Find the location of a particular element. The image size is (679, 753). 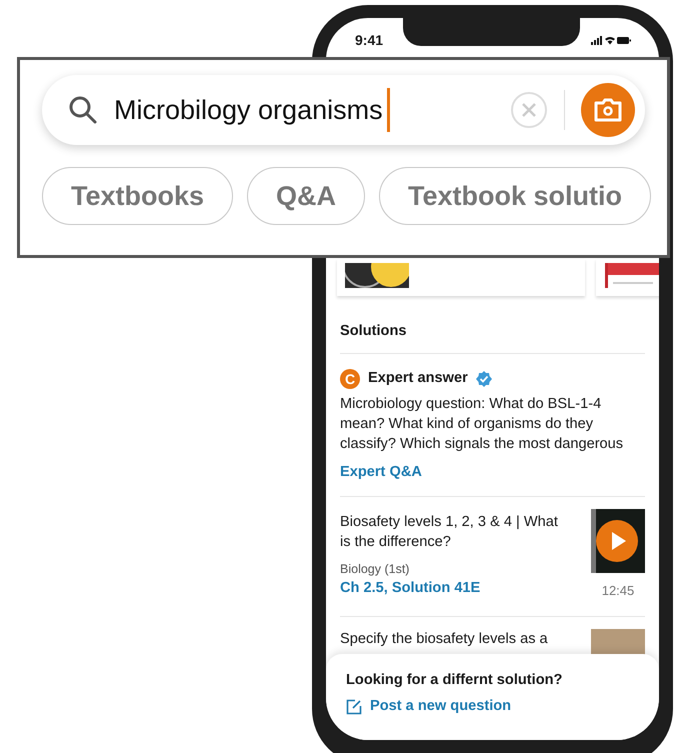

camera-button is located at coordinates (608, 110).